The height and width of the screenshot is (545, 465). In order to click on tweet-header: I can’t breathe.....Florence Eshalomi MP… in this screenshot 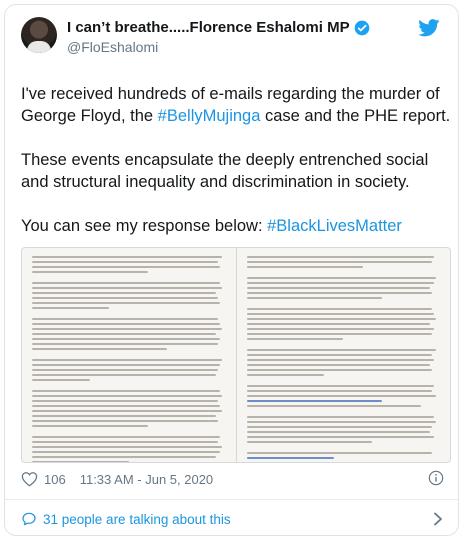, I will do `click(232, 45)`.